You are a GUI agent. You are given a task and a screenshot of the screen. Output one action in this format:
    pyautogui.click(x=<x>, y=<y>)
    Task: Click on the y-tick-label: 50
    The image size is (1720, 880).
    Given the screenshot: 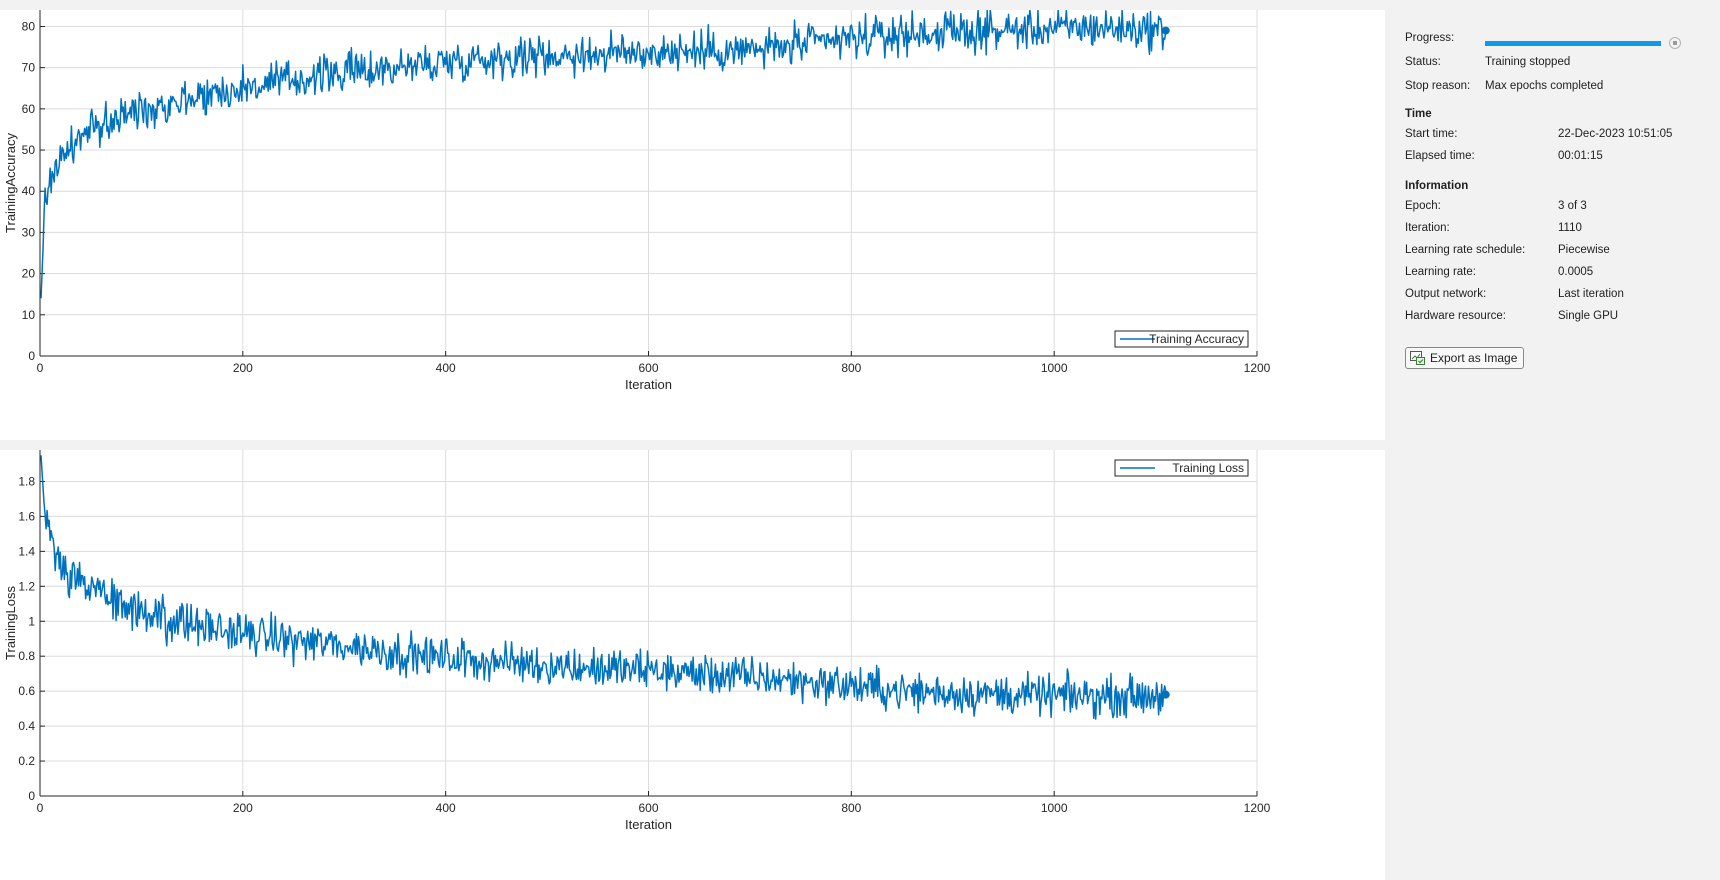 What is the action you would take?
    pyautogui.click(x=29, y=150)
    